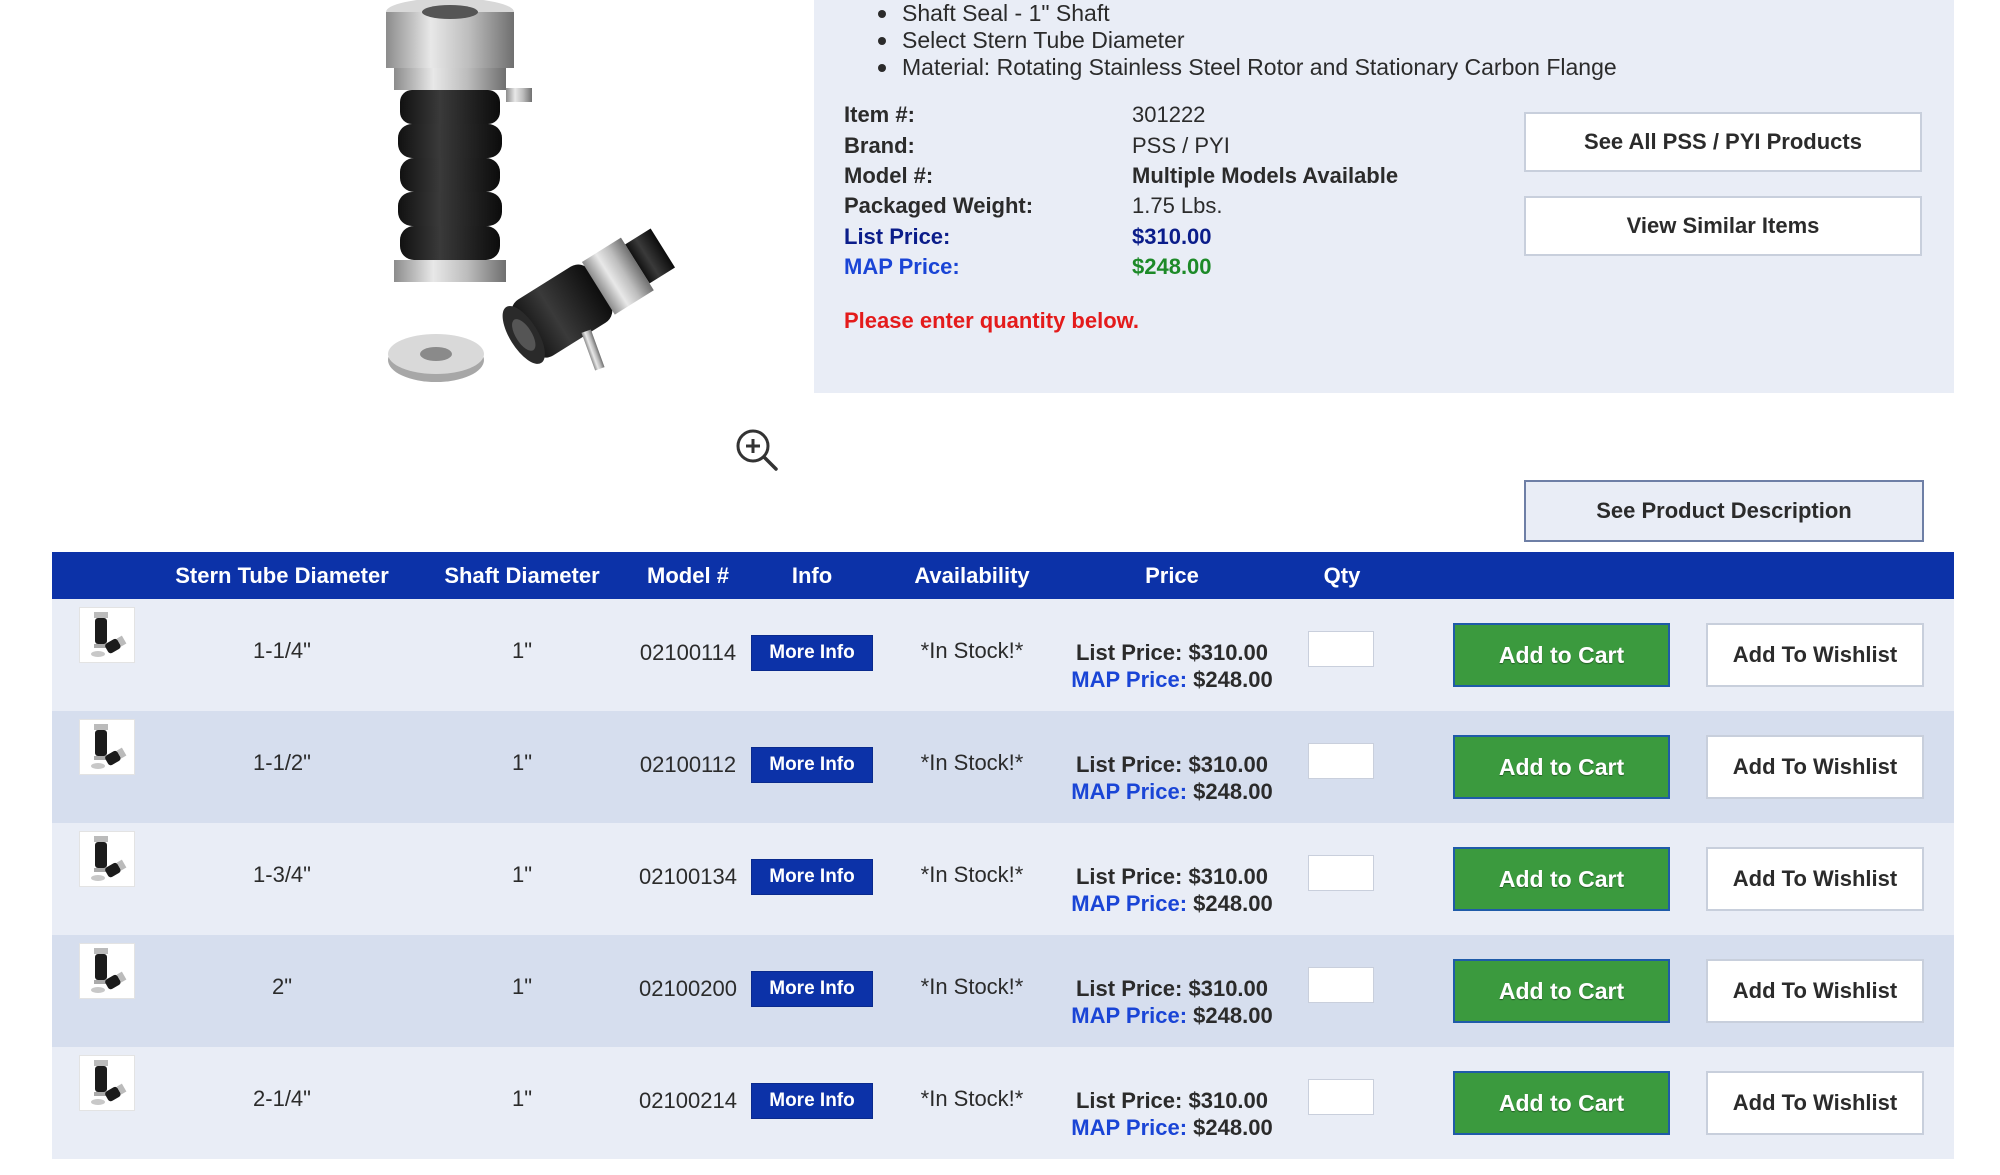 This screenshot has width=2000, height=1175. I want to click on model-number-cell: 02100114, so click(688, 652).